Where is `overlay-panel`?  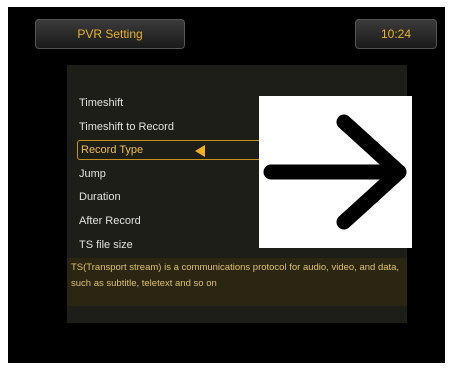 overlay-panel is located at coordinates (335, 172).